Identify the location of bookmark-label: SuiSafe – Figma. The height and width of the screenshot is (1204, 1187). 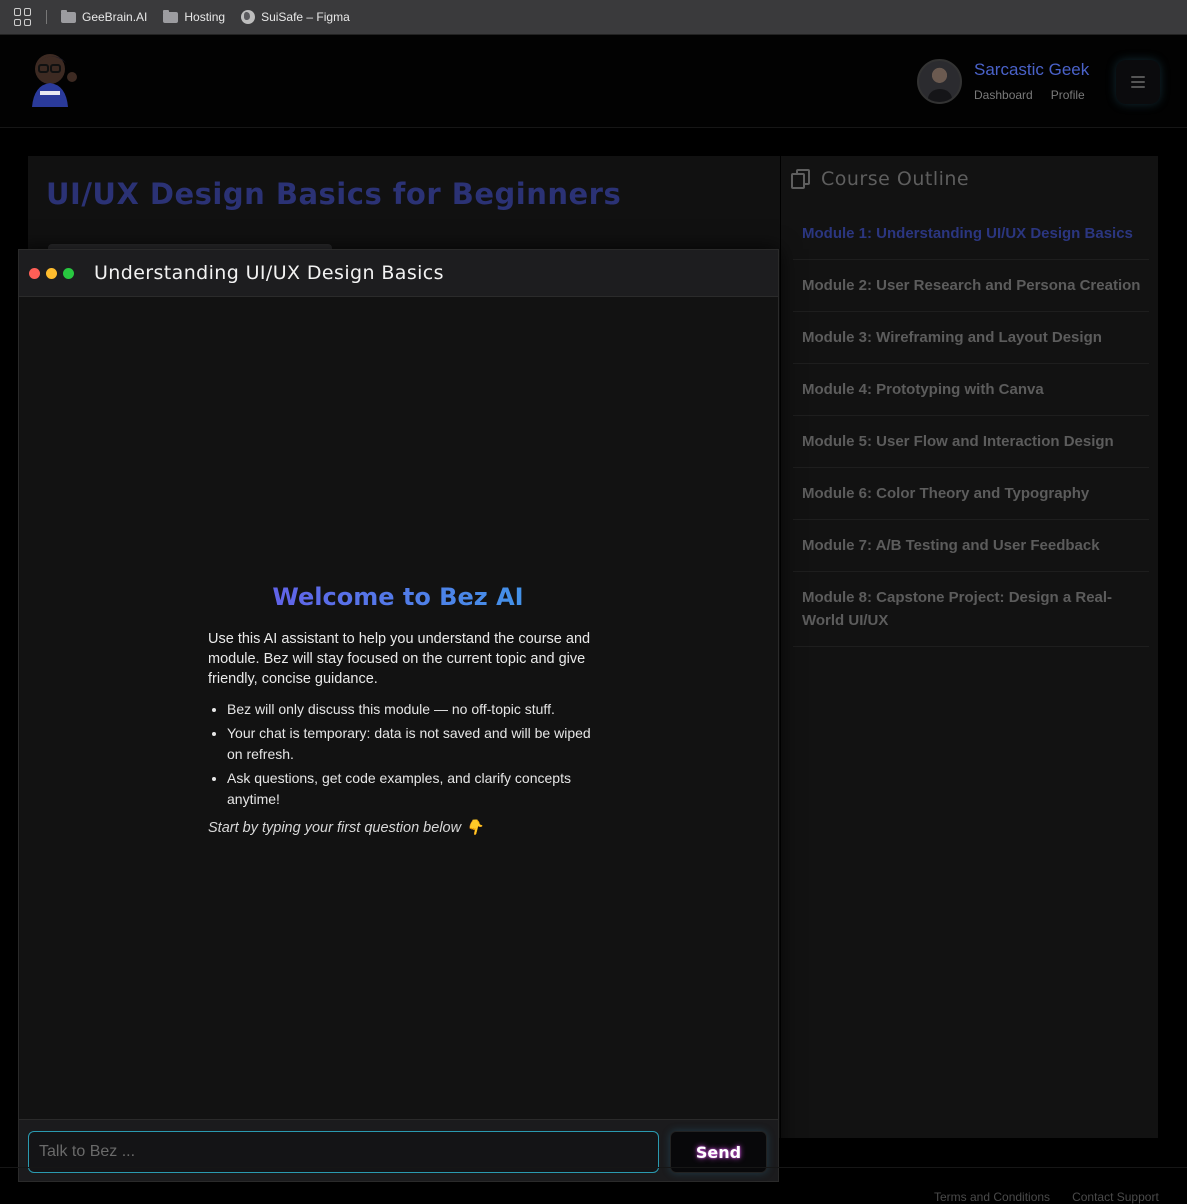
(305, 17).